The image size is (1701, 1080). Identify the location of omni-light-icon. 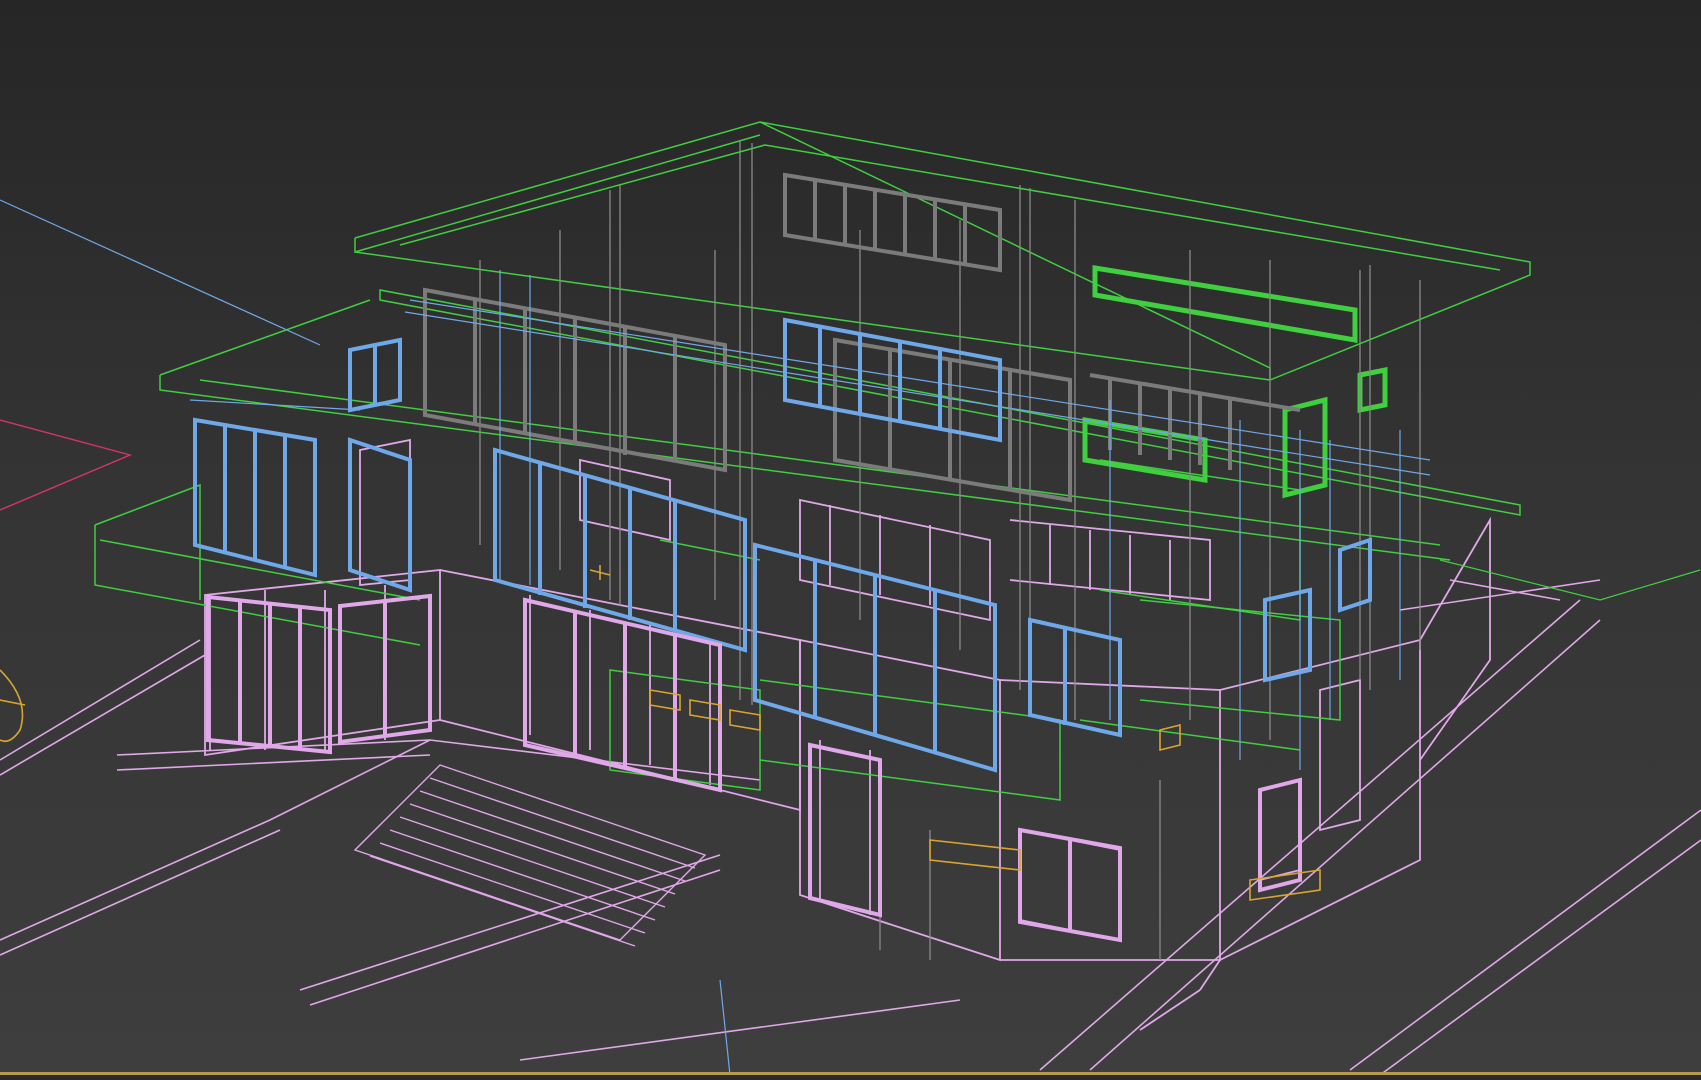
(13, 706).